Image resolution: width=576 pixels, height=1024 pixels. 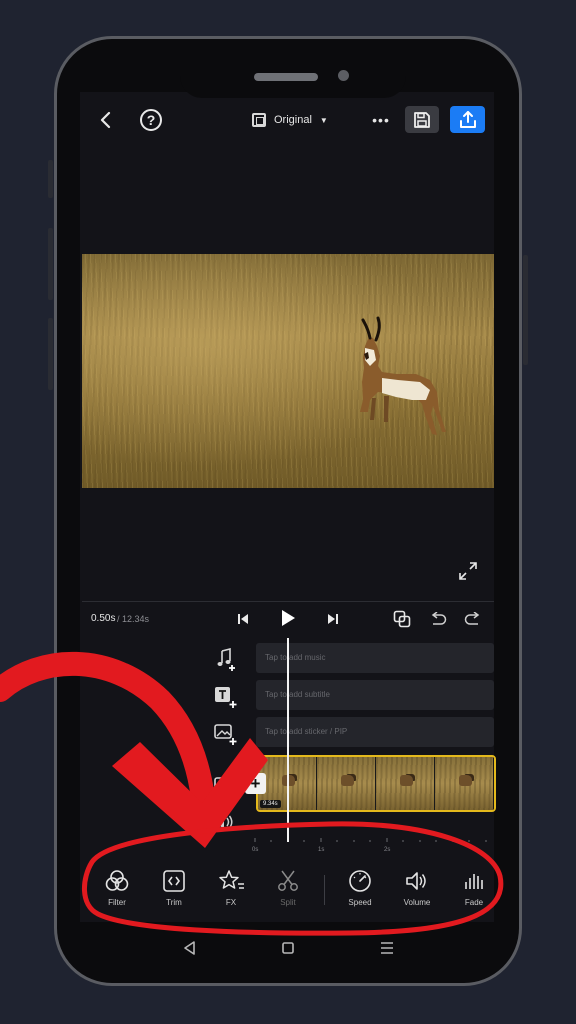 I want to click on subtitle-track: Tap to add subtitle, so click(x=375, y=695).